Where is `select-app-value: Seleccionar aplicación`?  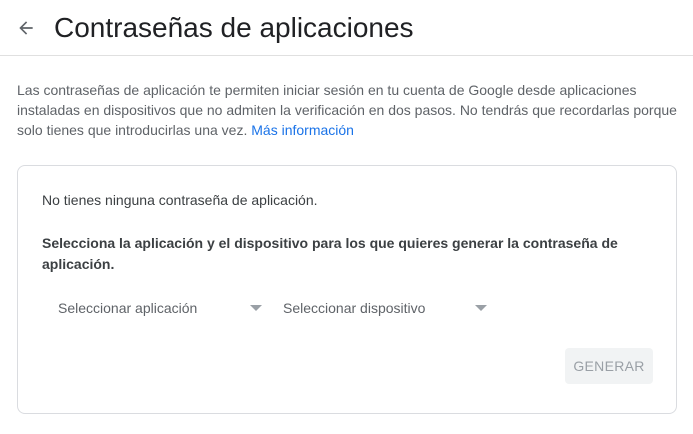
select-app-value: Seleccionar aplicación is located at coordinates (128, 308).